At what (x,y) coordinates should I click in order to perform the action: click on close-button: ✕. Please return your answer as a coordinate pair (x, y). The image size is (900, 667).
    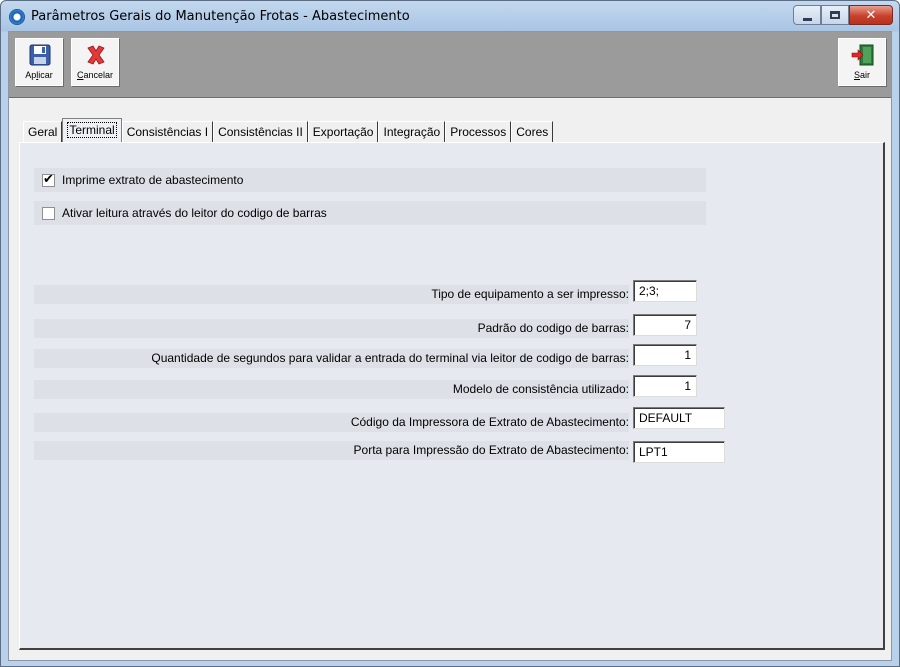
    Looking at the image, I should click on (871, 15).